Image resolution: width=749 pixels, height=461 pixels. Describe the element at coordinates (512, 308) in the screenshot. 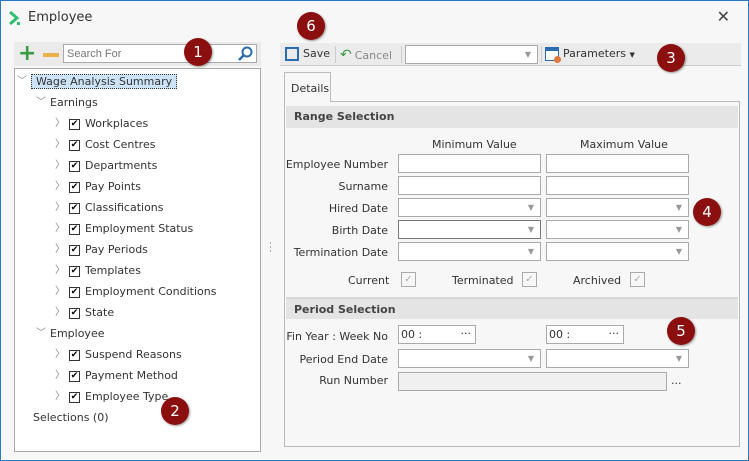

I see `period-selection-header: Period Selection` at that location.